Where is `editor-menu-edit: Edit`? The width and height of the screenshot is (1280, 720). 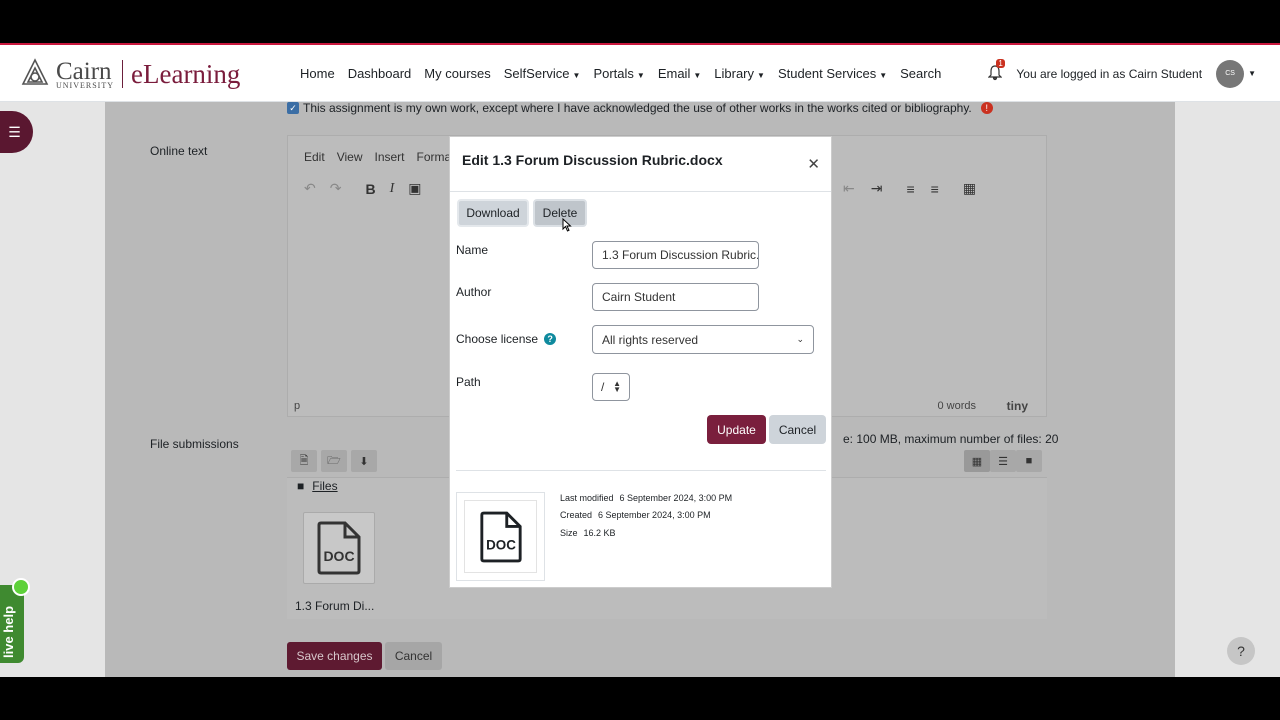 editor-menu-edit: Edit is located at coordinates (314, 157).